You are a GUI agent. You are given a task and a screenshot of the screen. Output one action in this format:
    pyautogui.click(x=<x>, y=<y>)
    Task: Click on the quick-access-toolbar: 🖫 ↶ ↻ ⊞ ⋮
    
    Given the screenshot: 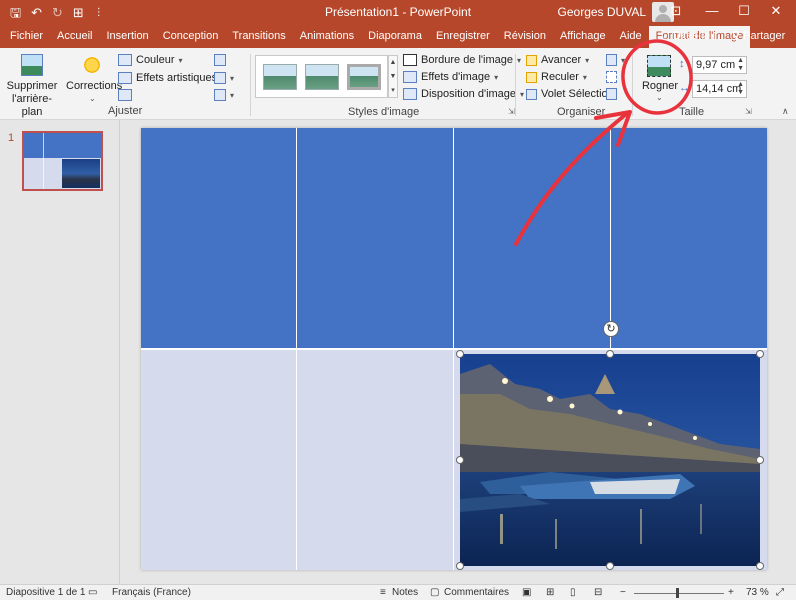 What is the action you would take?
    pyautogui.click(x=52, y=13)
    